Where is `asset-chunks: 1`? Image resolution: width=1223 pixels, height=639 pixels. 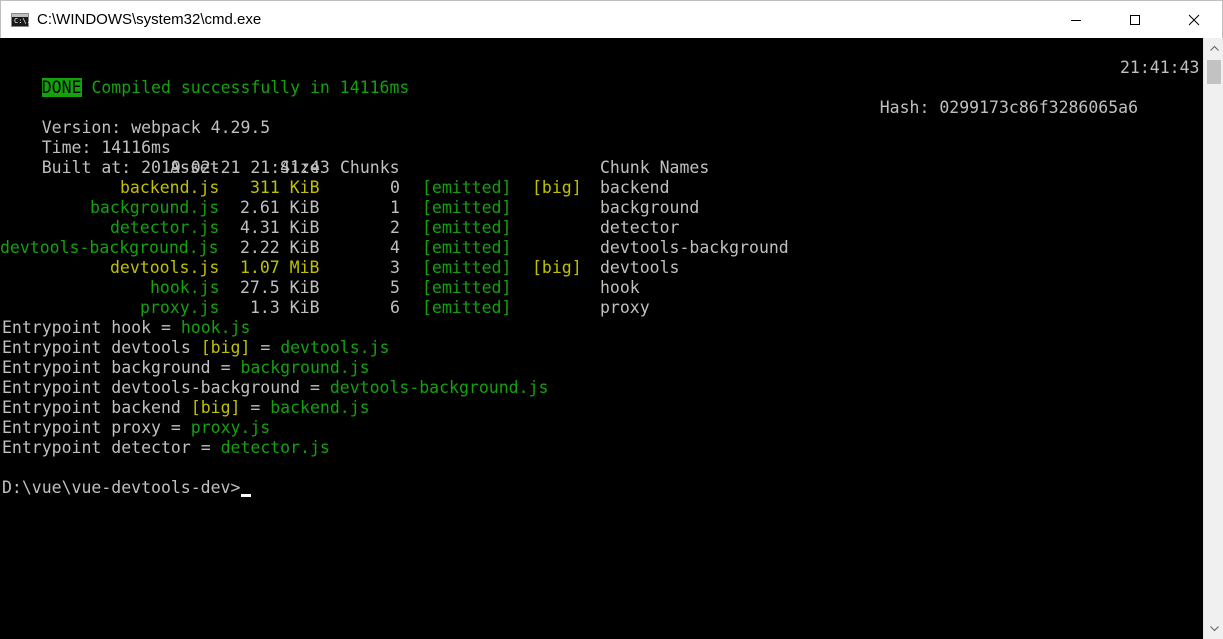
asset-chunks: 1 is located at coordinates (395, 207).